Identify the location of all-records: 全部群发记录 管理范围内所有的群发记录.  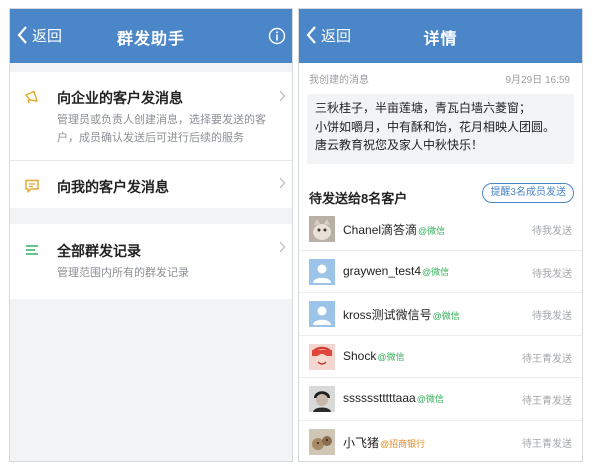
(151, 261).